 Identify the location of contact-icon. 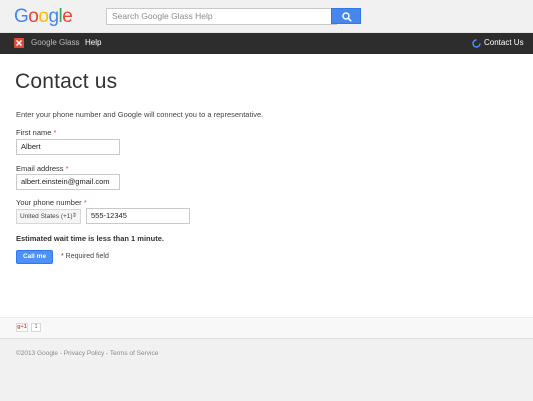
(476, 43).